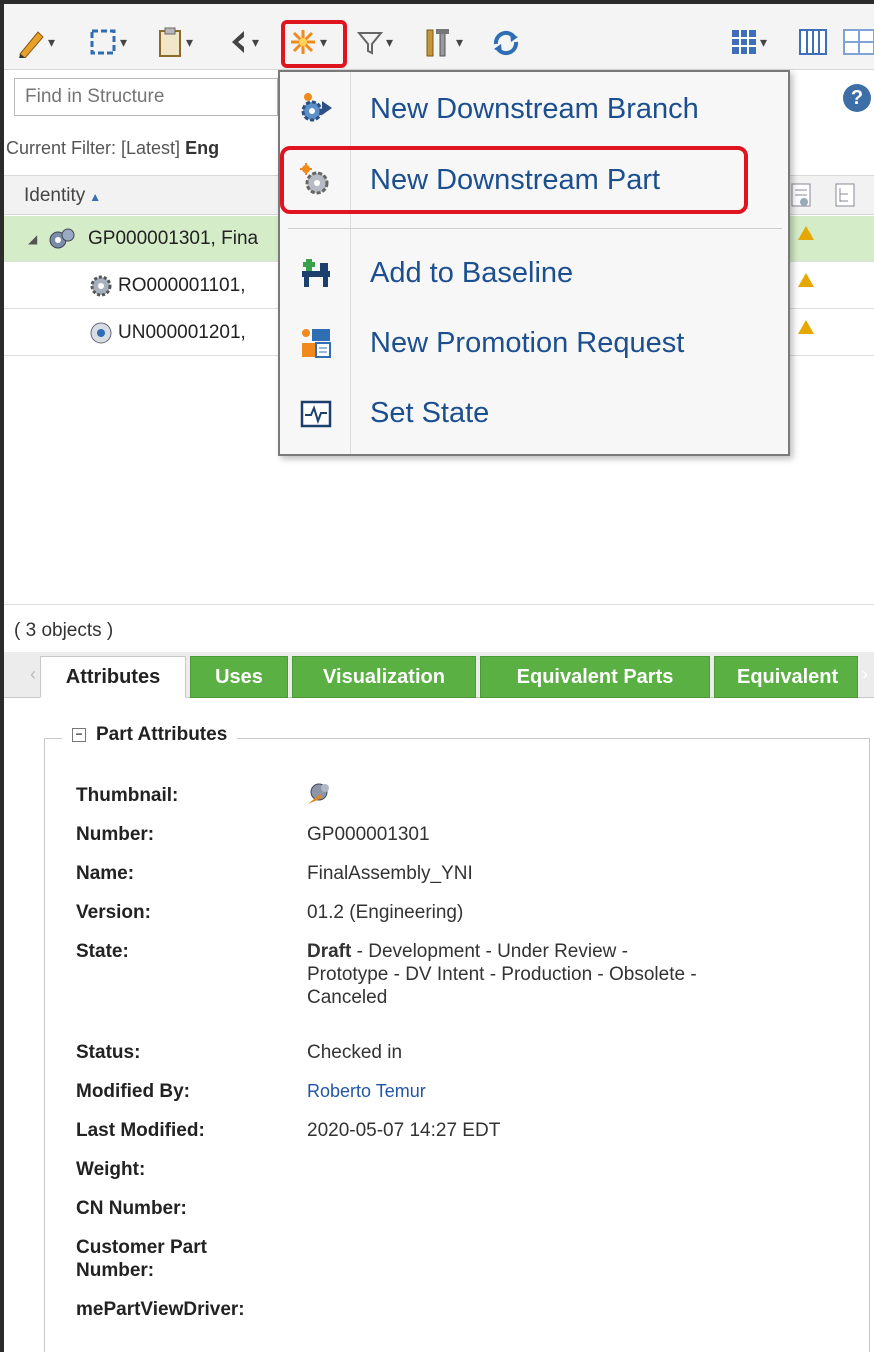 The height and width of the screenshot is (1352, 874). I want to click on menu-item-new-downstream-branch: New Downstream Branch, so click(534, 109).